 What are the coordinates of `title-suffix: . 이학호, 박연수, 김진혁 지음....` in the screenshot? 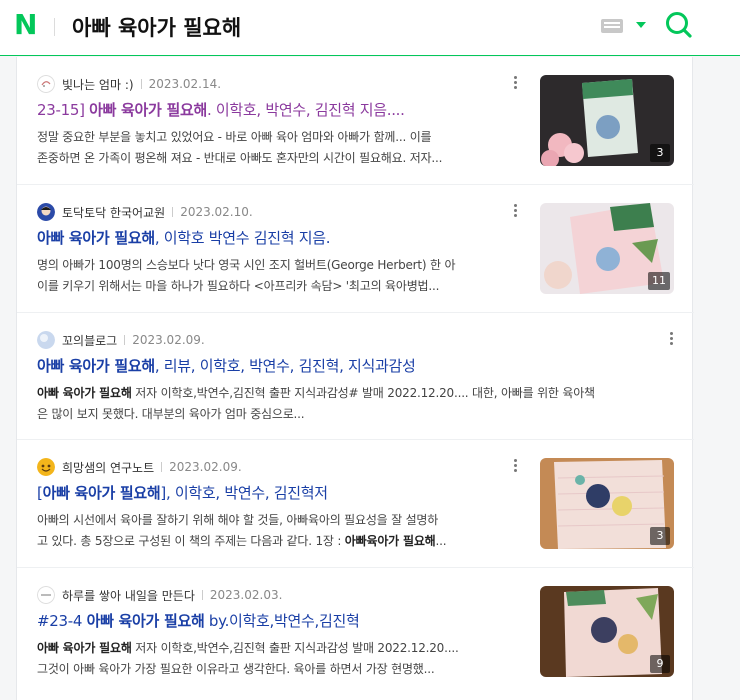 It's located at (305, 110).